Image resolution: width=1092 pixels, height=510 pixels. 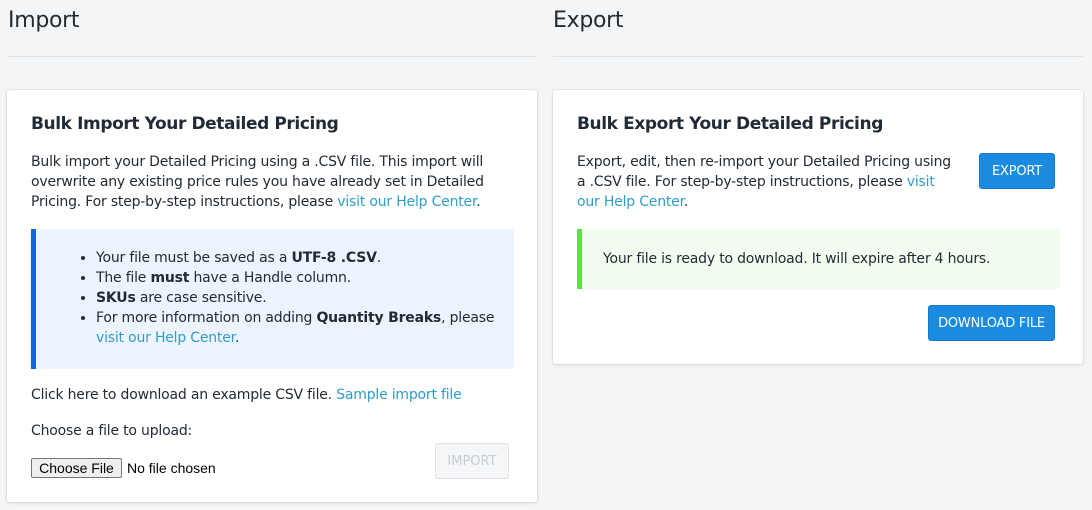 What do you see at coordinates (44, 20) in the screenshot?
I see `import-section-title: Import` at bounding box center [44, 20].